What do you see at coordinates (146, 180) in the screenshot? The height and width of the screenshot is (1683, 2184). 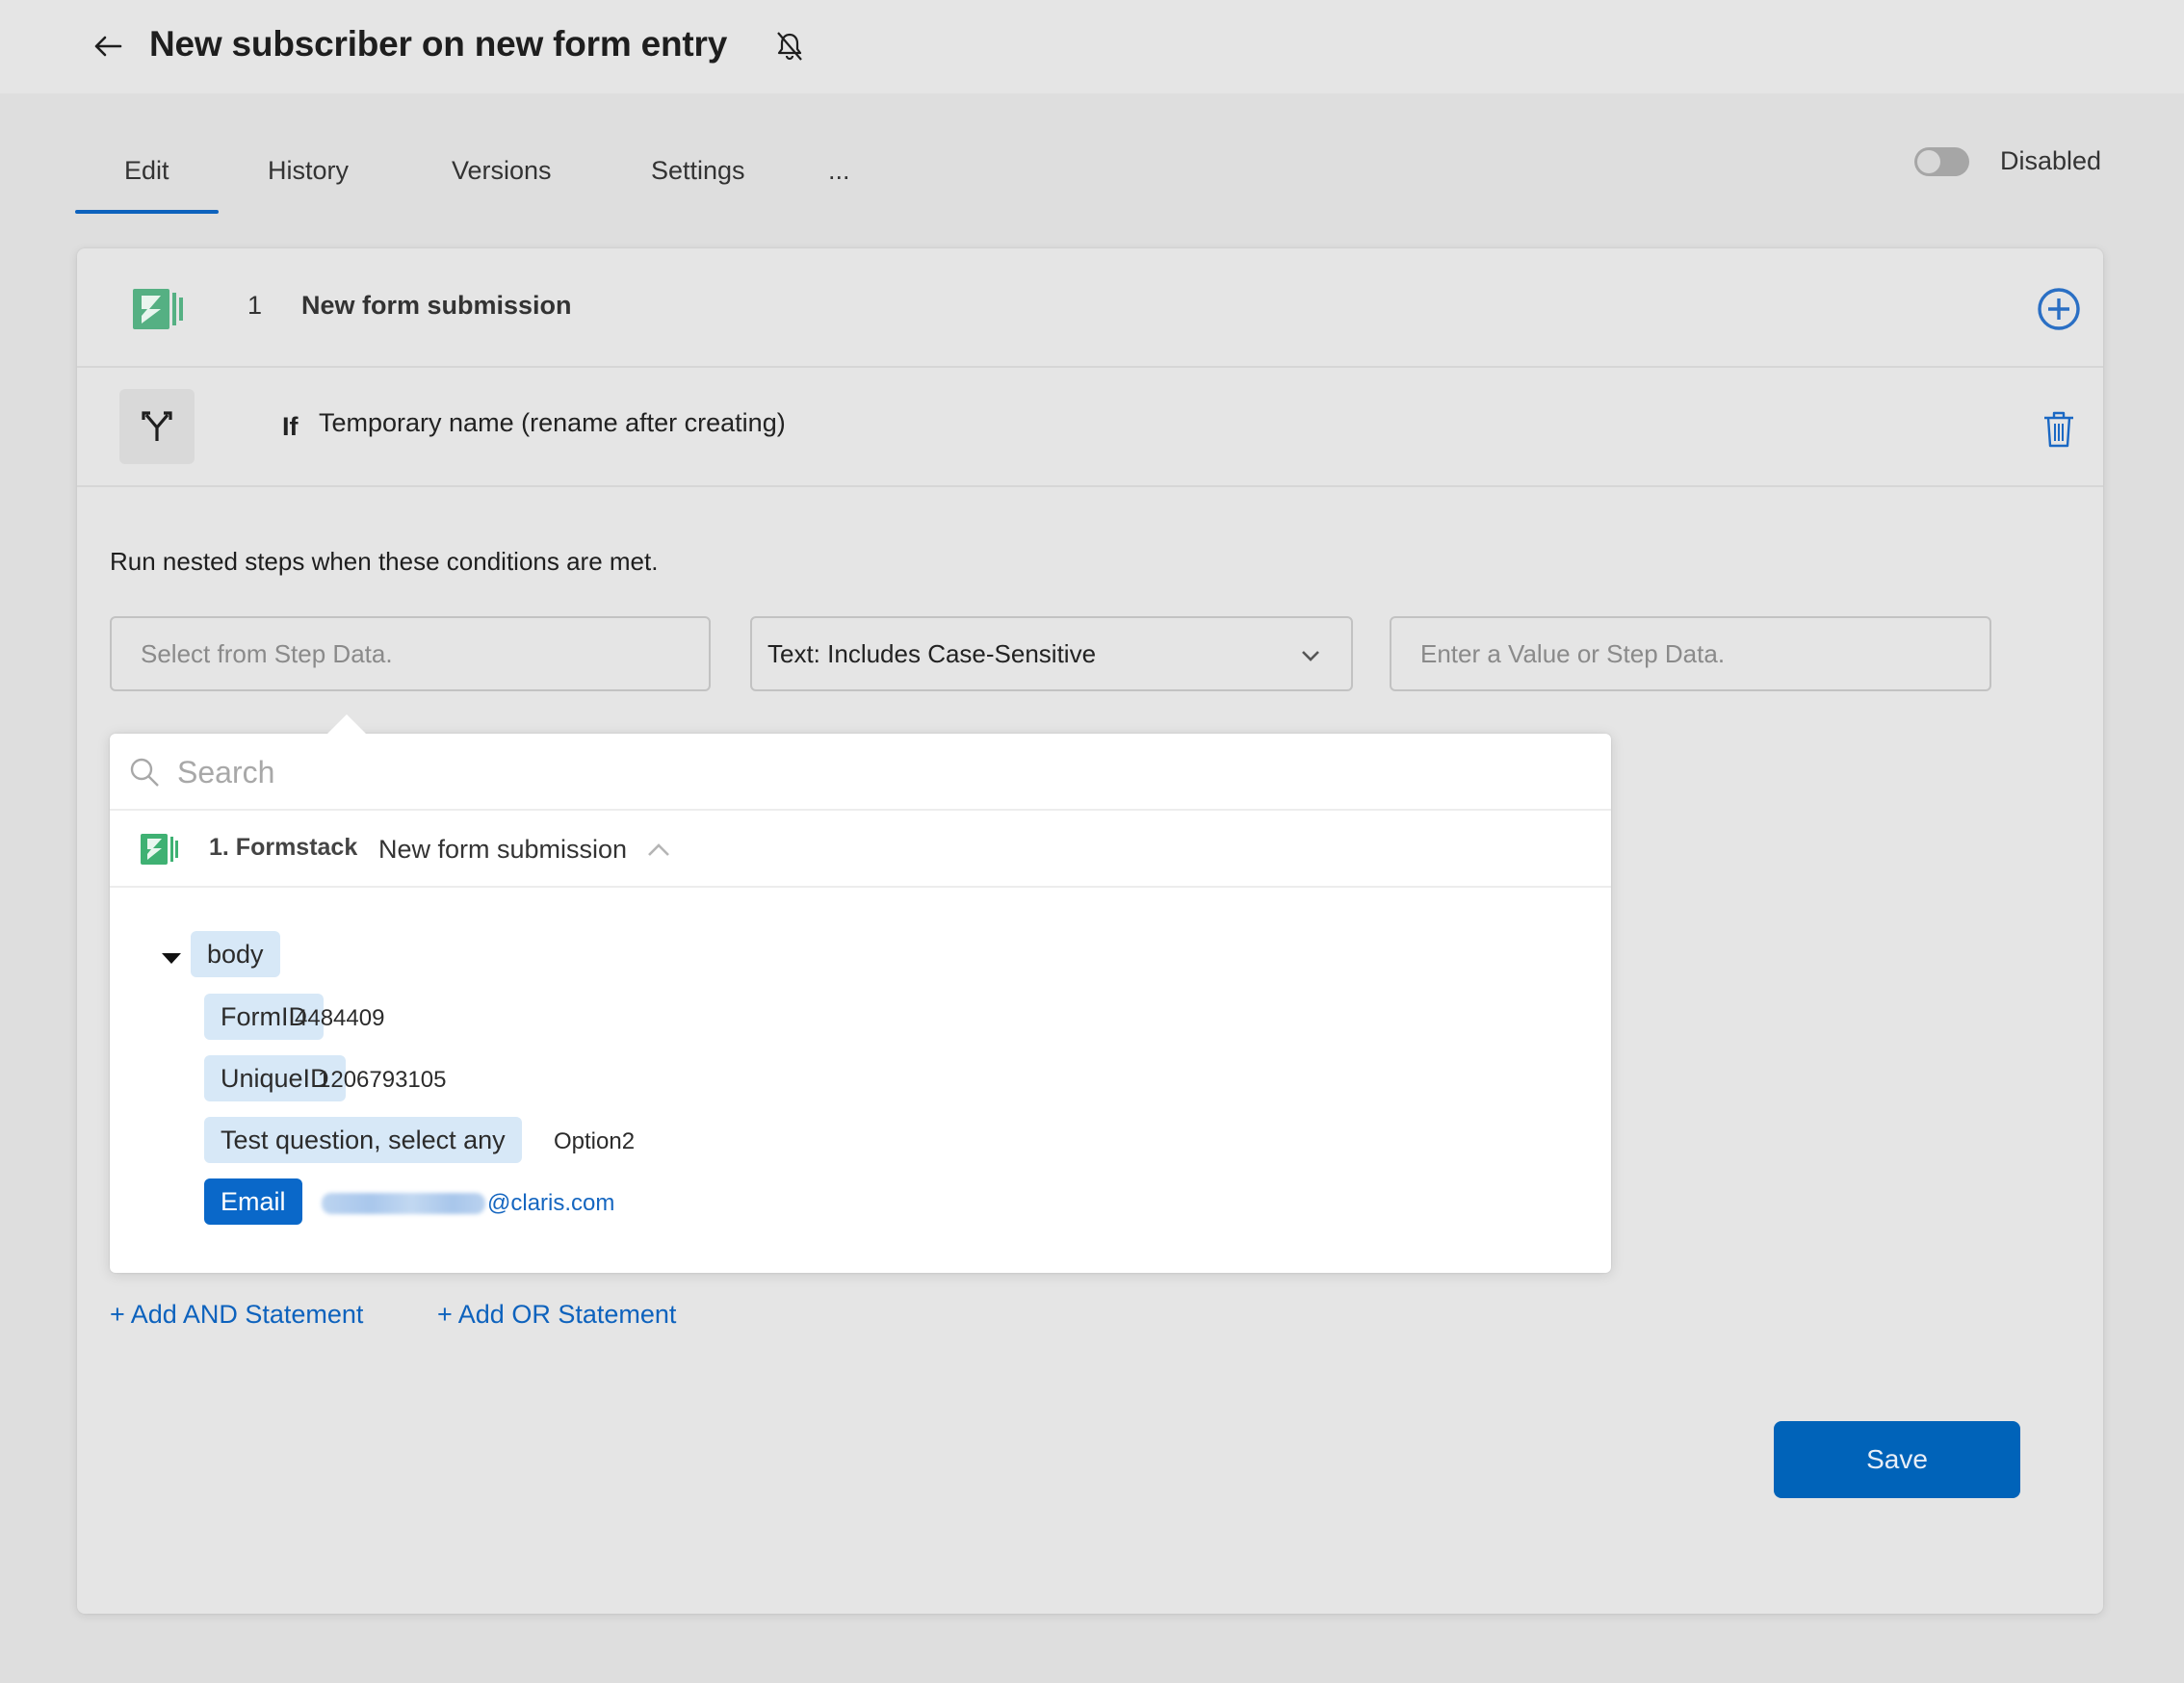 I see `tab-edit: Edit` at bounding box center [146, 180].